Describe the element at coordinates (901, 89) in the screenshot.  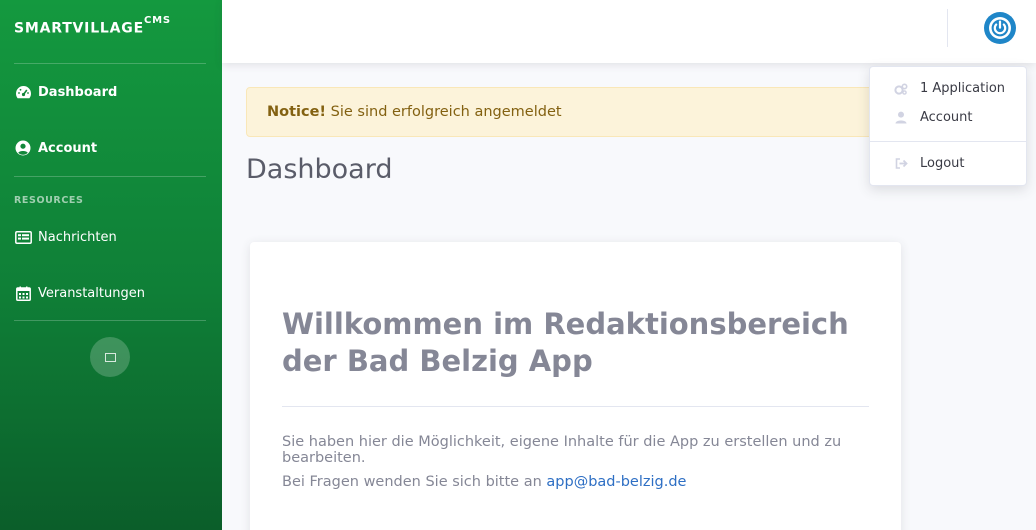
I see `cogs-icon` at that location.